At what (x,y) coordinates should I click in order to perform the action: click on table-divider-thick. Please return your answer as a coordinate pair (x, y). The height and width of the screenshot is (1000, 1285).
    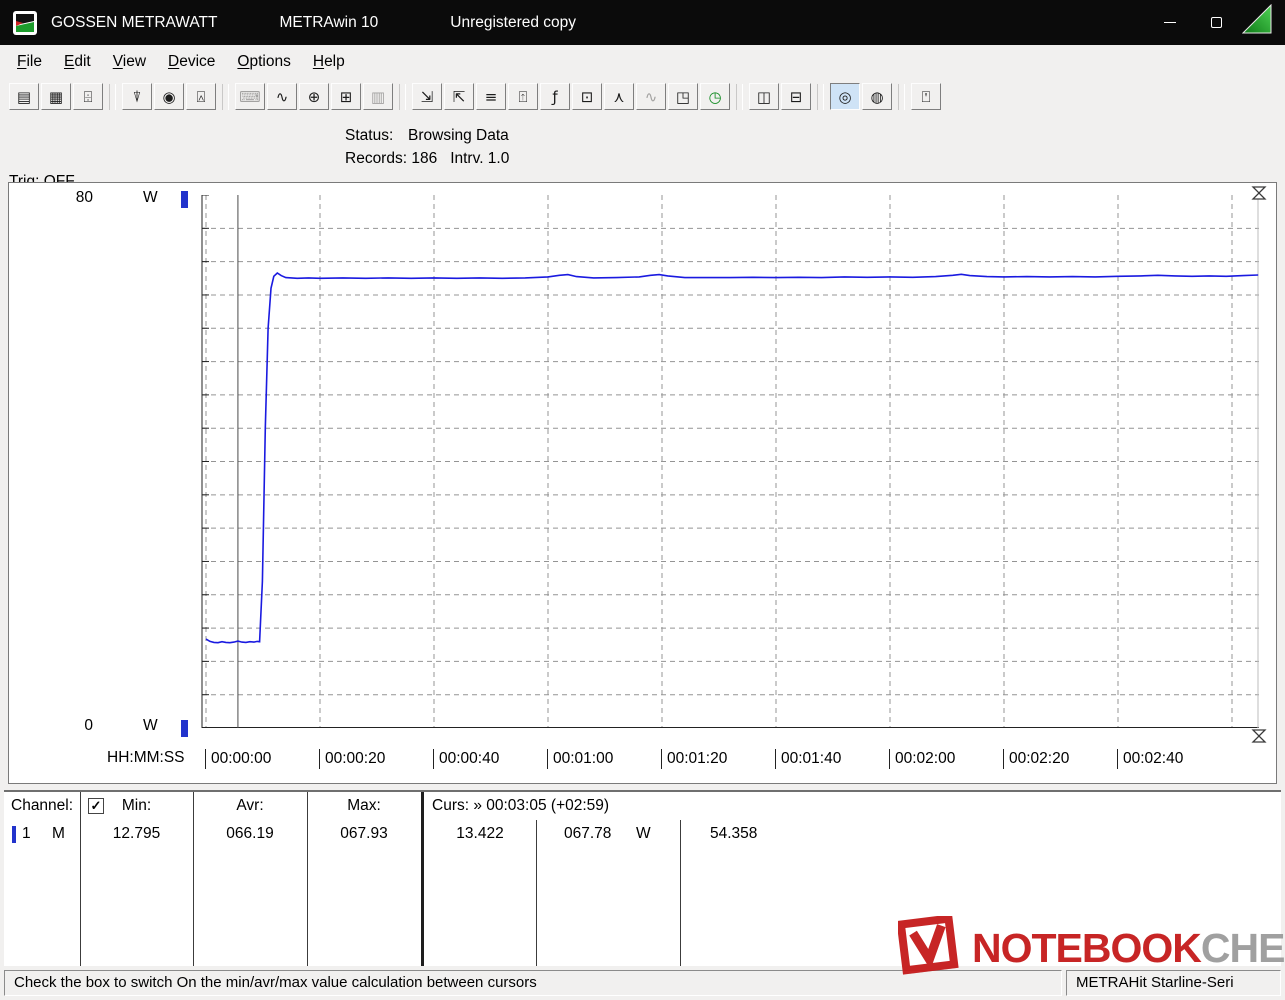
    Looking at the image, I should click on (422, 879).